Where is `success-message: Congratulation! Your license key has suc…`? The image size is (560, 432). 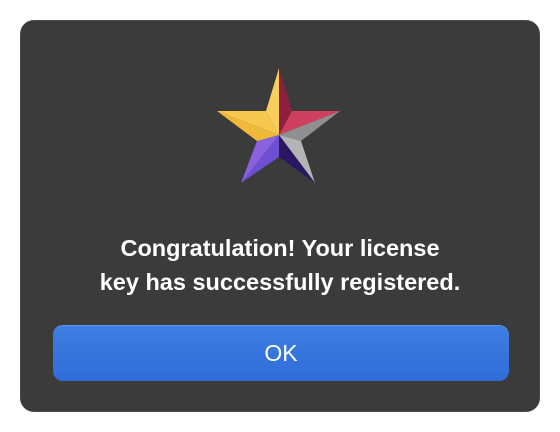 success-message: Congratulation! Your license key has suc… is located at coordinates (280, 265).